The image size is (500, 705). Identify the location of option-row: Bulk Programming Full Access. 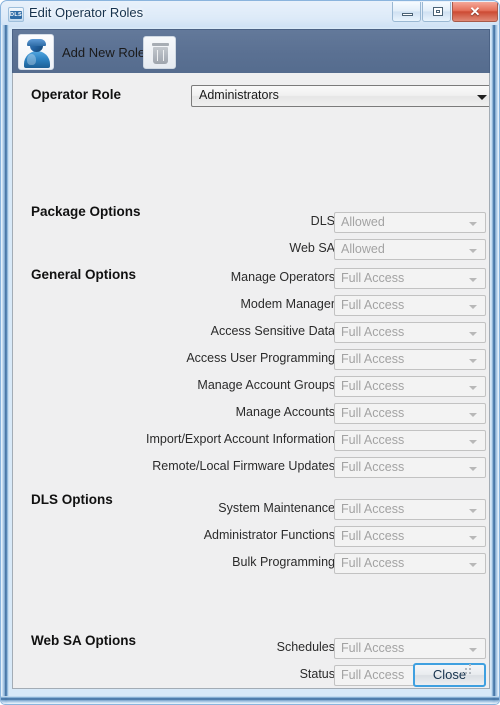
(251, 564).